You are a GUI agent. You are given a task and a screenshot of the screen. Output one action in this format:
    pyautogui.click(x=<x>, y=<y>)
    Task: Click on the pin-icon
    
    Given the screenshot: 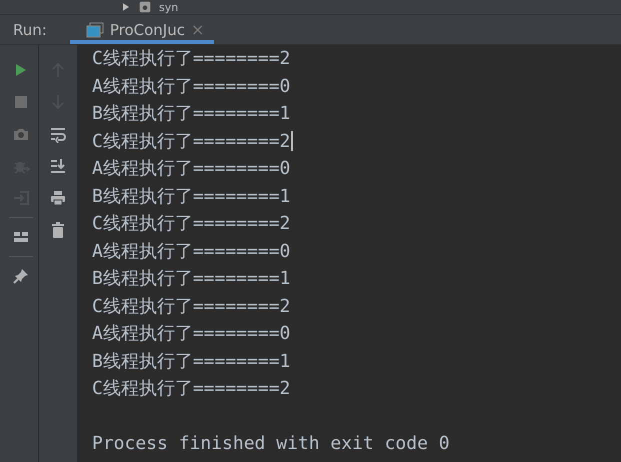 What is the action you would take?
    pyautogui.click(x=21, y=276)
    